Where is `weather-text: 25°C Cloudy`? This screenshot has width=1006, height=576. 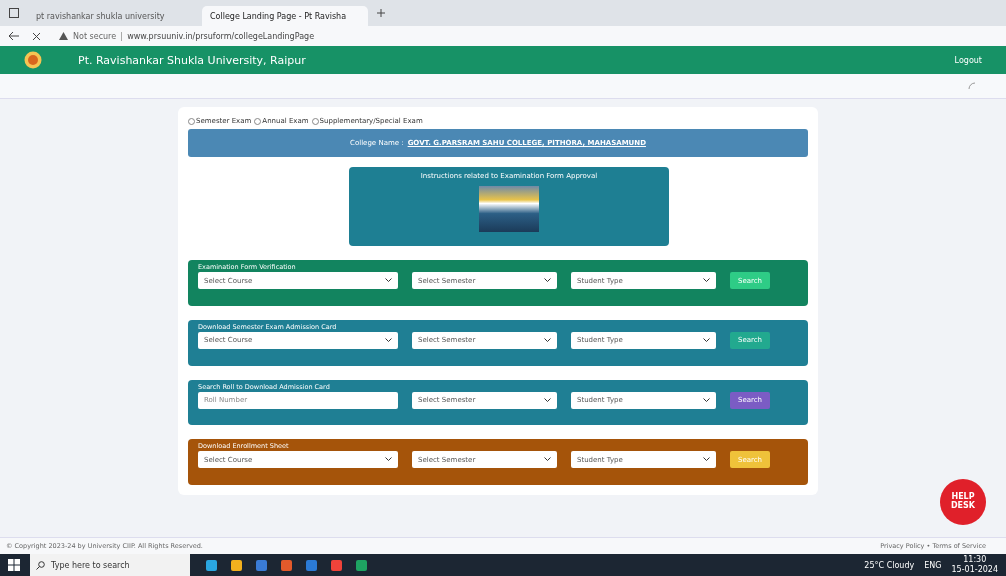
weather-text: 25°C Cloudy is located at coordinates (889, 565).